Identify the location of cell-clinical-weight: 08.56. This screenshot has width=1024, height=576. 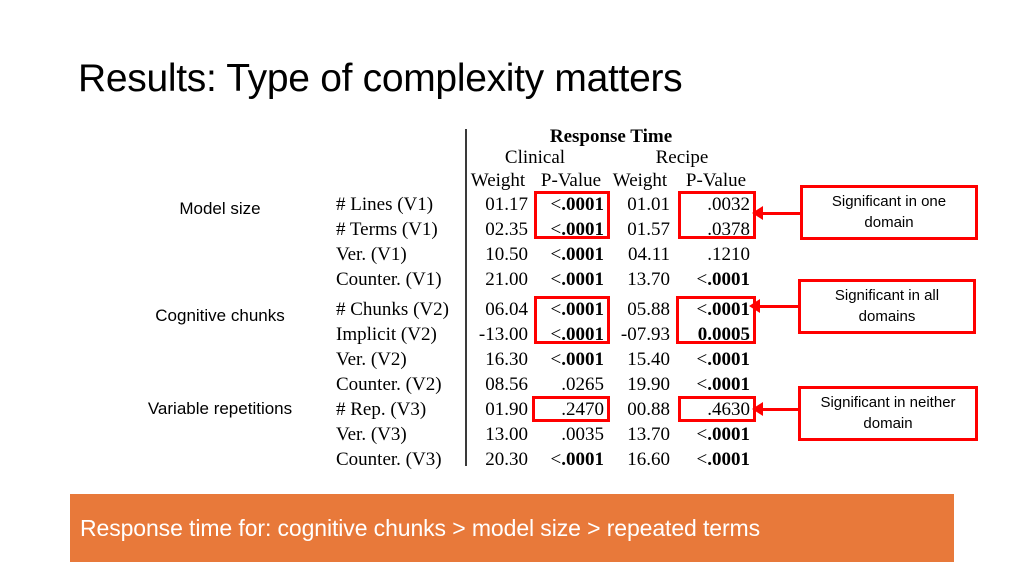
(506, 384).